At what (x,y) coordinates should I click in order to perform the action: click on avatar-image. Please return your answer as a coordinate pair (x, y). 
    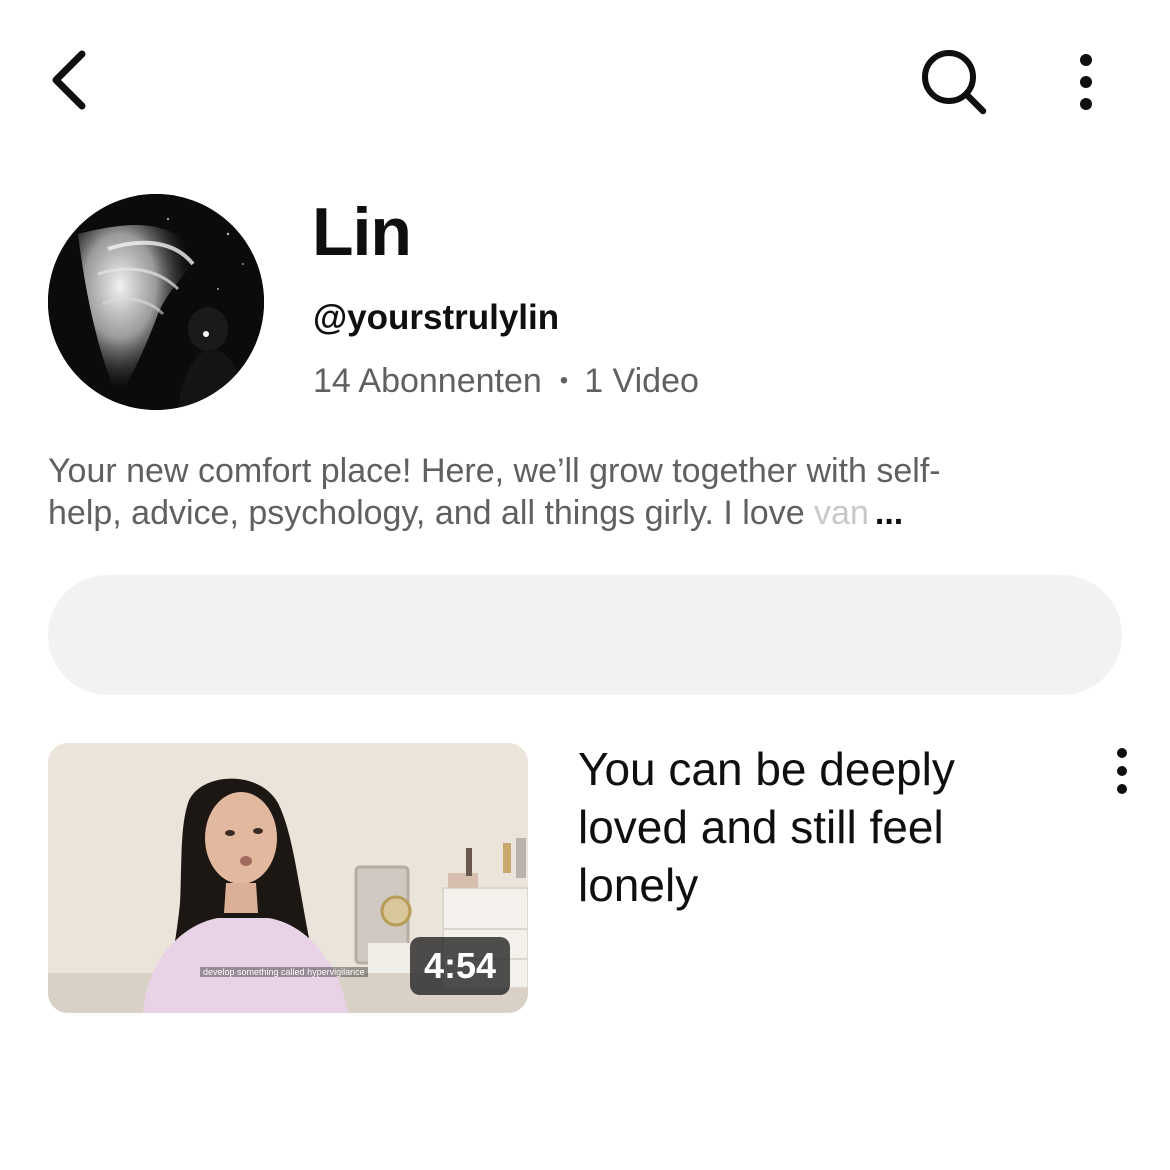
    Looking at the image, I should click on (156, 302).